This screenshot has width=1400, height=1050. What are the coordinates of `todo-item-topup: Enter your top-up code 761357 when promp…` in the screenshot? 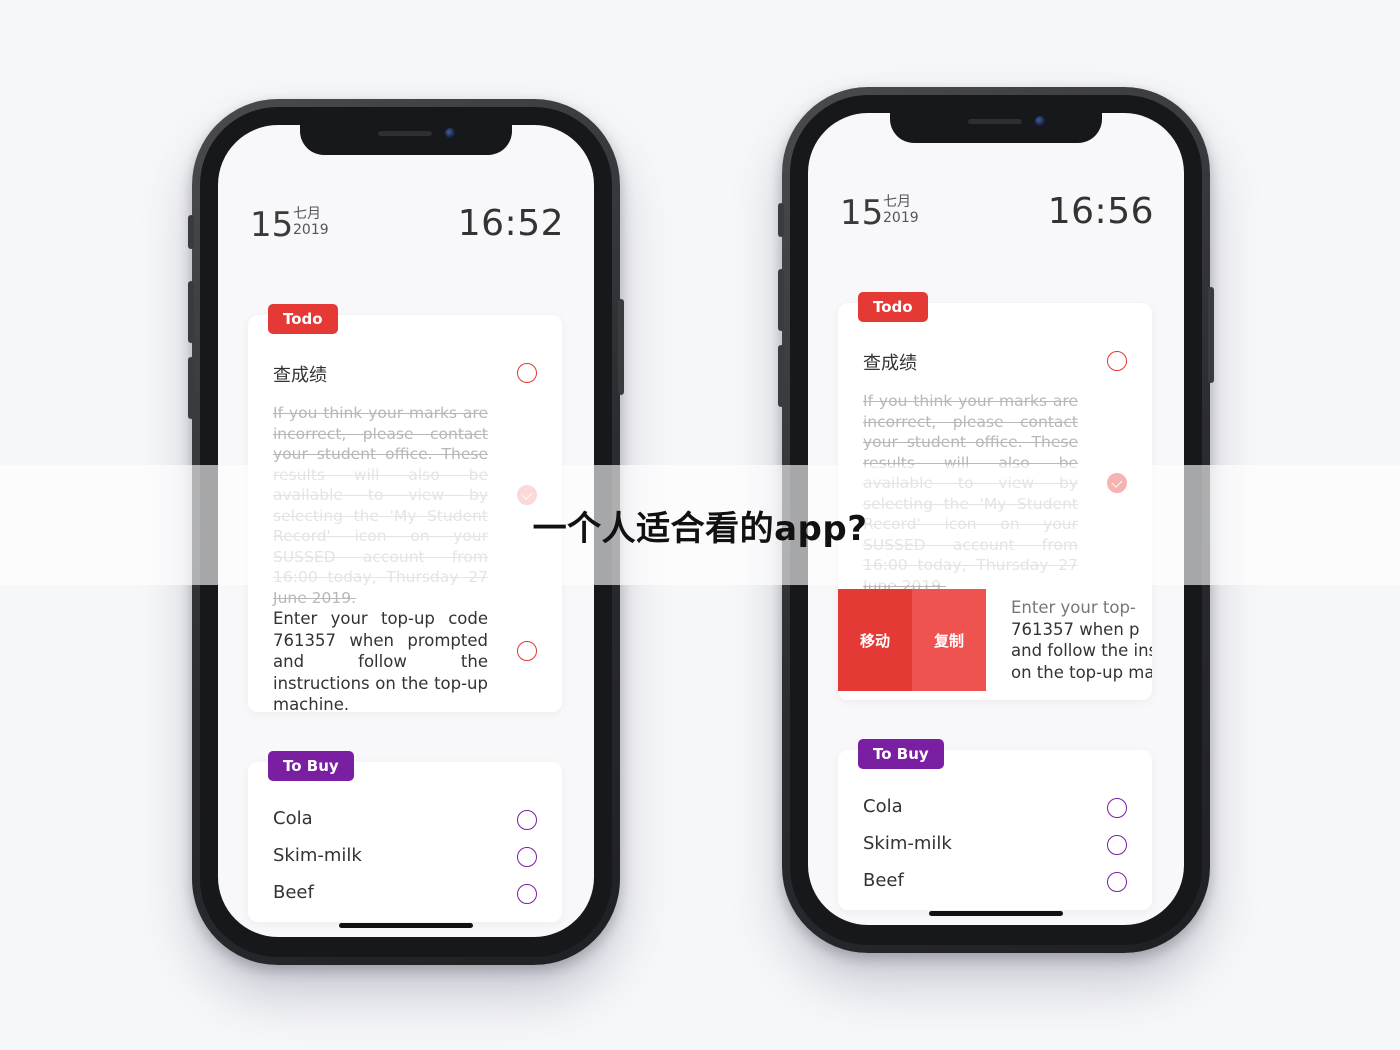 It's located at (380, 662).